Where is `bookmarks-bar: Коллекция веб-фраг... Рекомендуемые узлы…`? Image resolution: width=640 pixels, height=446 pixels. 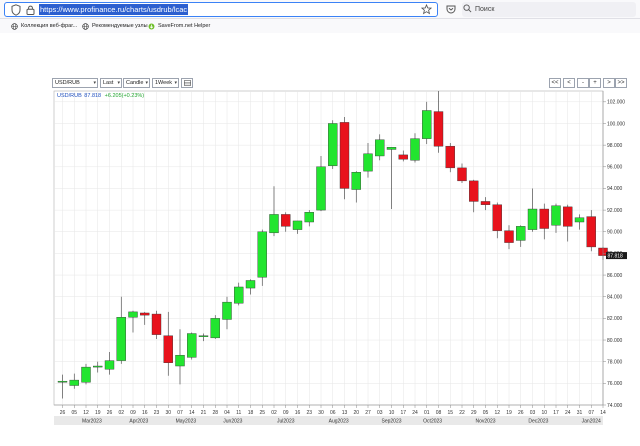
bookmarks-bar: Коллекция веб-фраг... Рекомендуемые узлы… is located at coordinates (320, 26).